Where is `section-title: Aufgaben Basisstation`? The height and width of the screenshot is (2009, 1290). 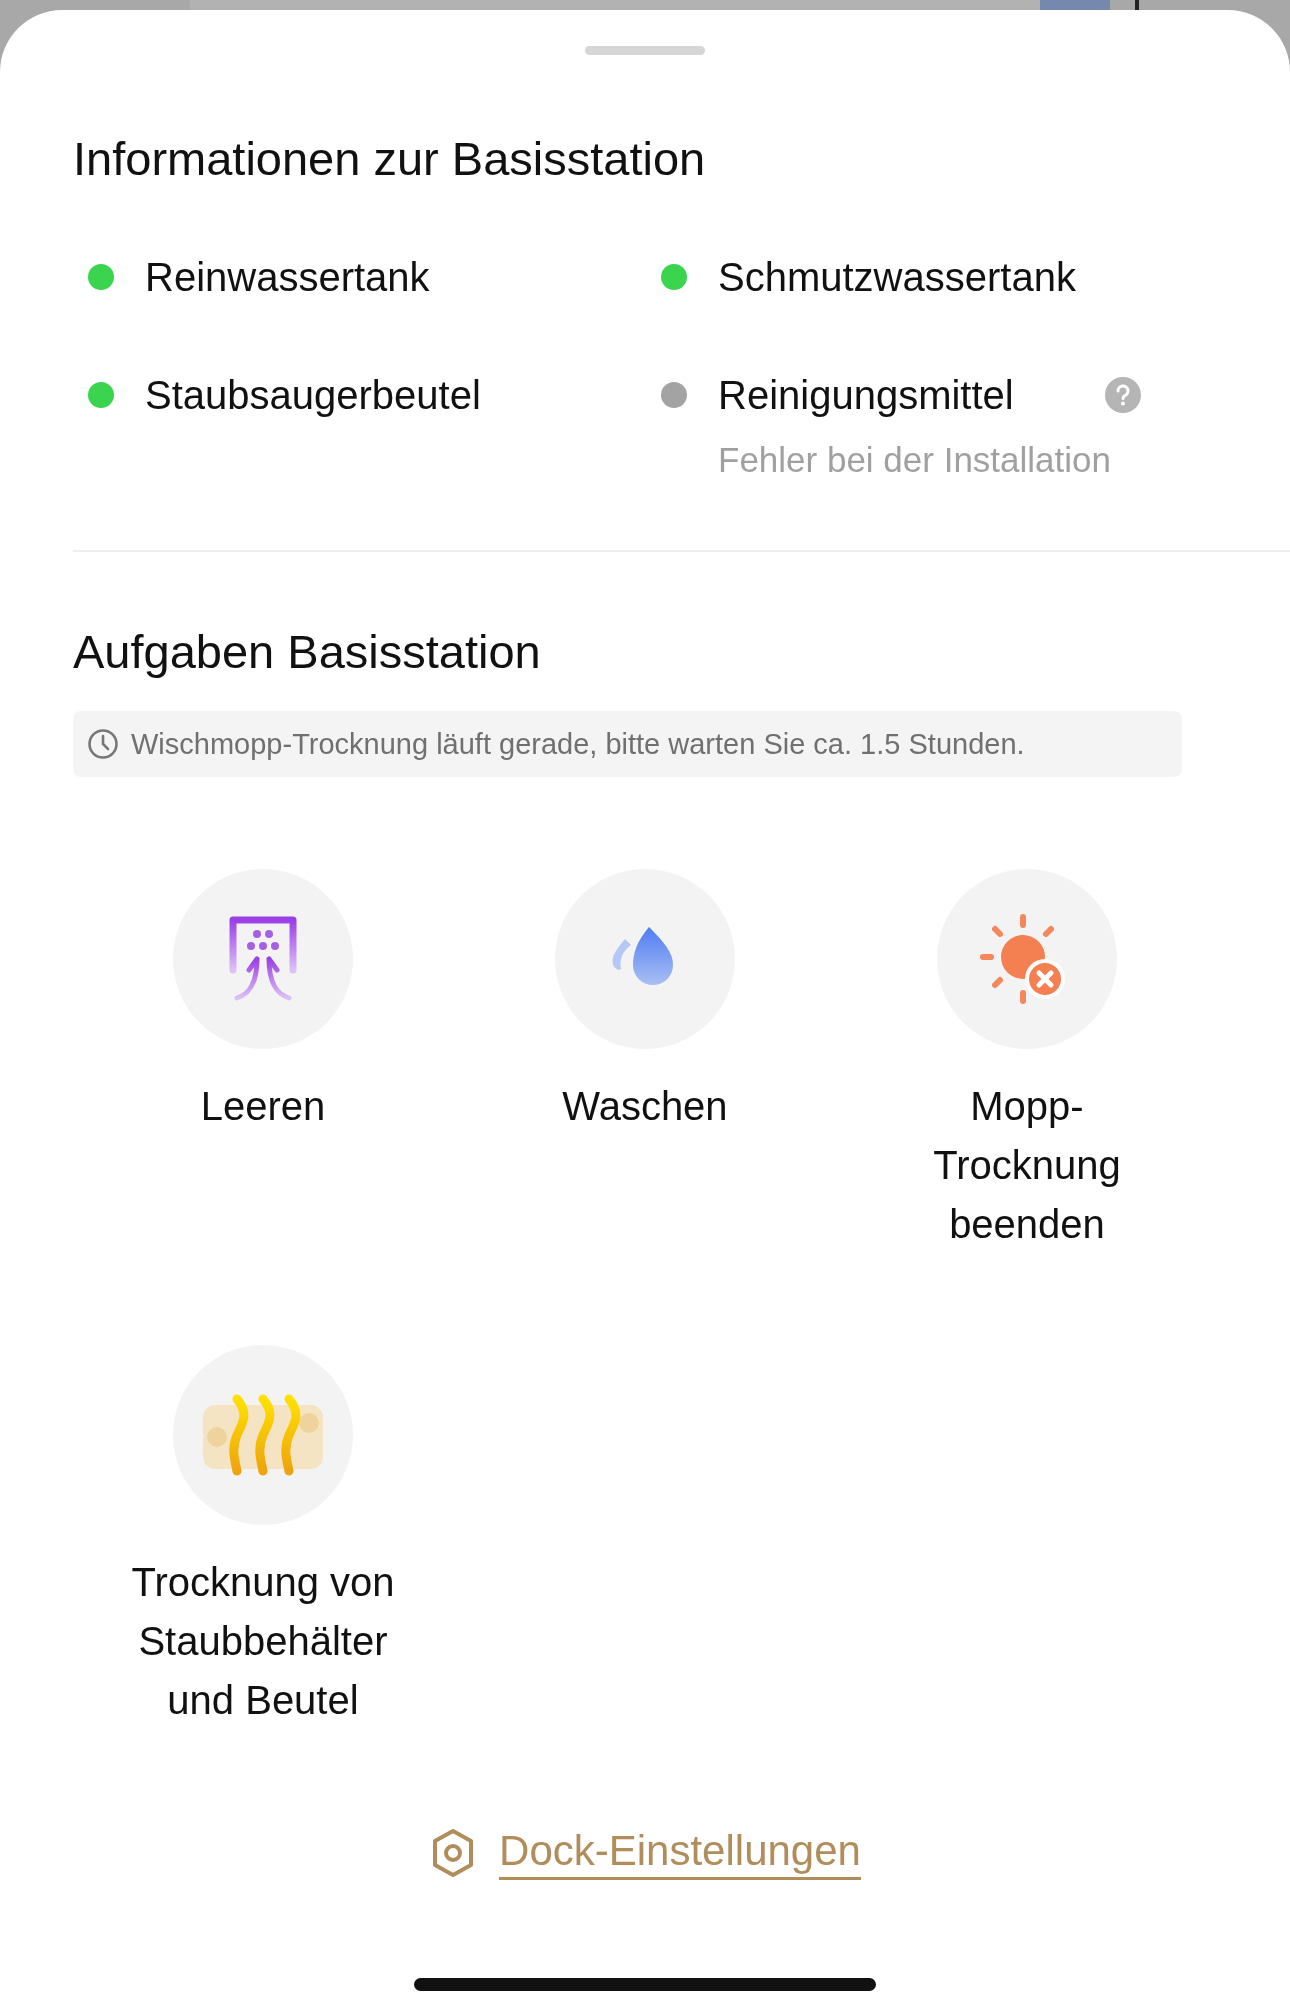
section-title: Aufgaben Basisstation is located at coordinates (307, 651).